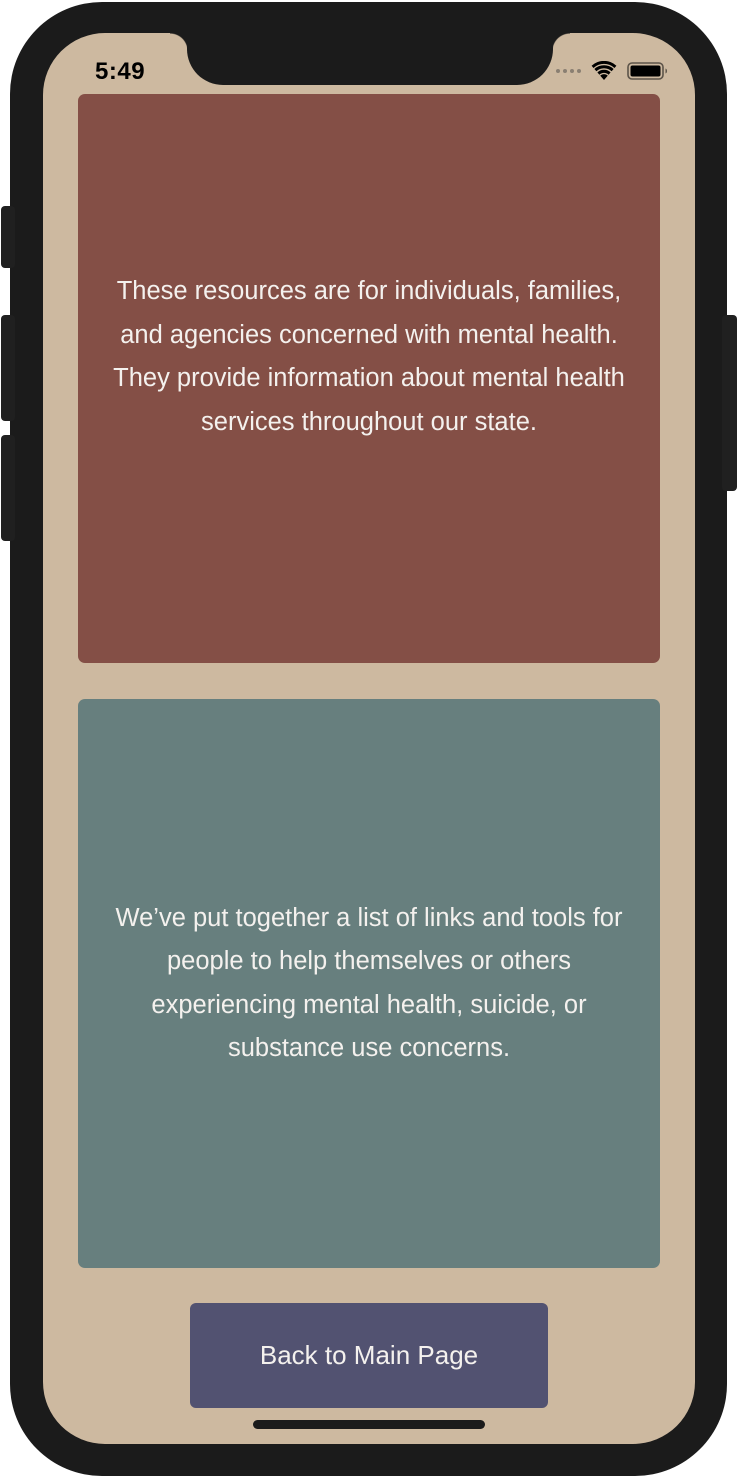  Describe the element at coordinates (369, 1424) in the screenshot. I see `home-indicator` at that location.